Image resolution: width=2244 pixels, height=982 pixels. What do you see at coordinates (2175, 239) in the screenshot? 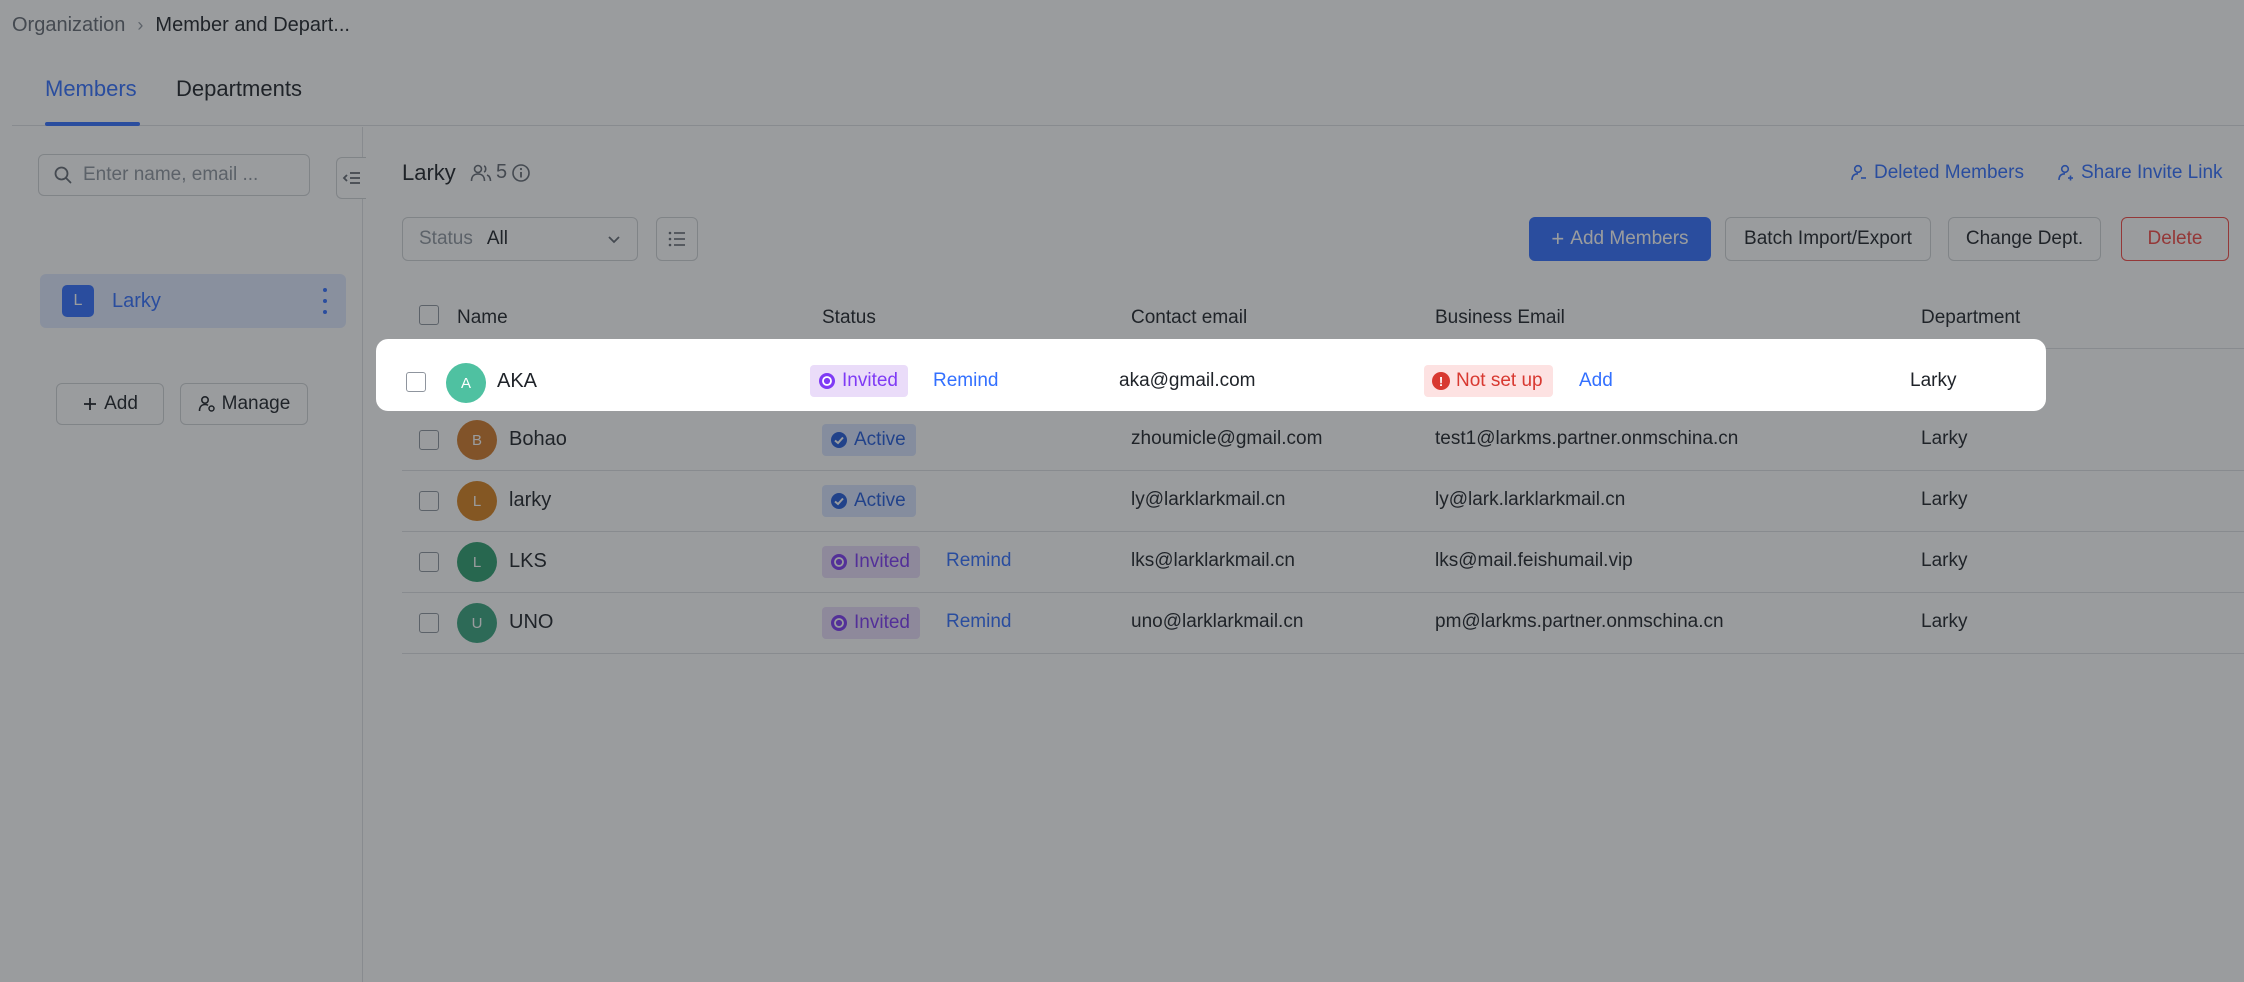
I see `delete-button: Delete` at bounding box center [2175, 239].